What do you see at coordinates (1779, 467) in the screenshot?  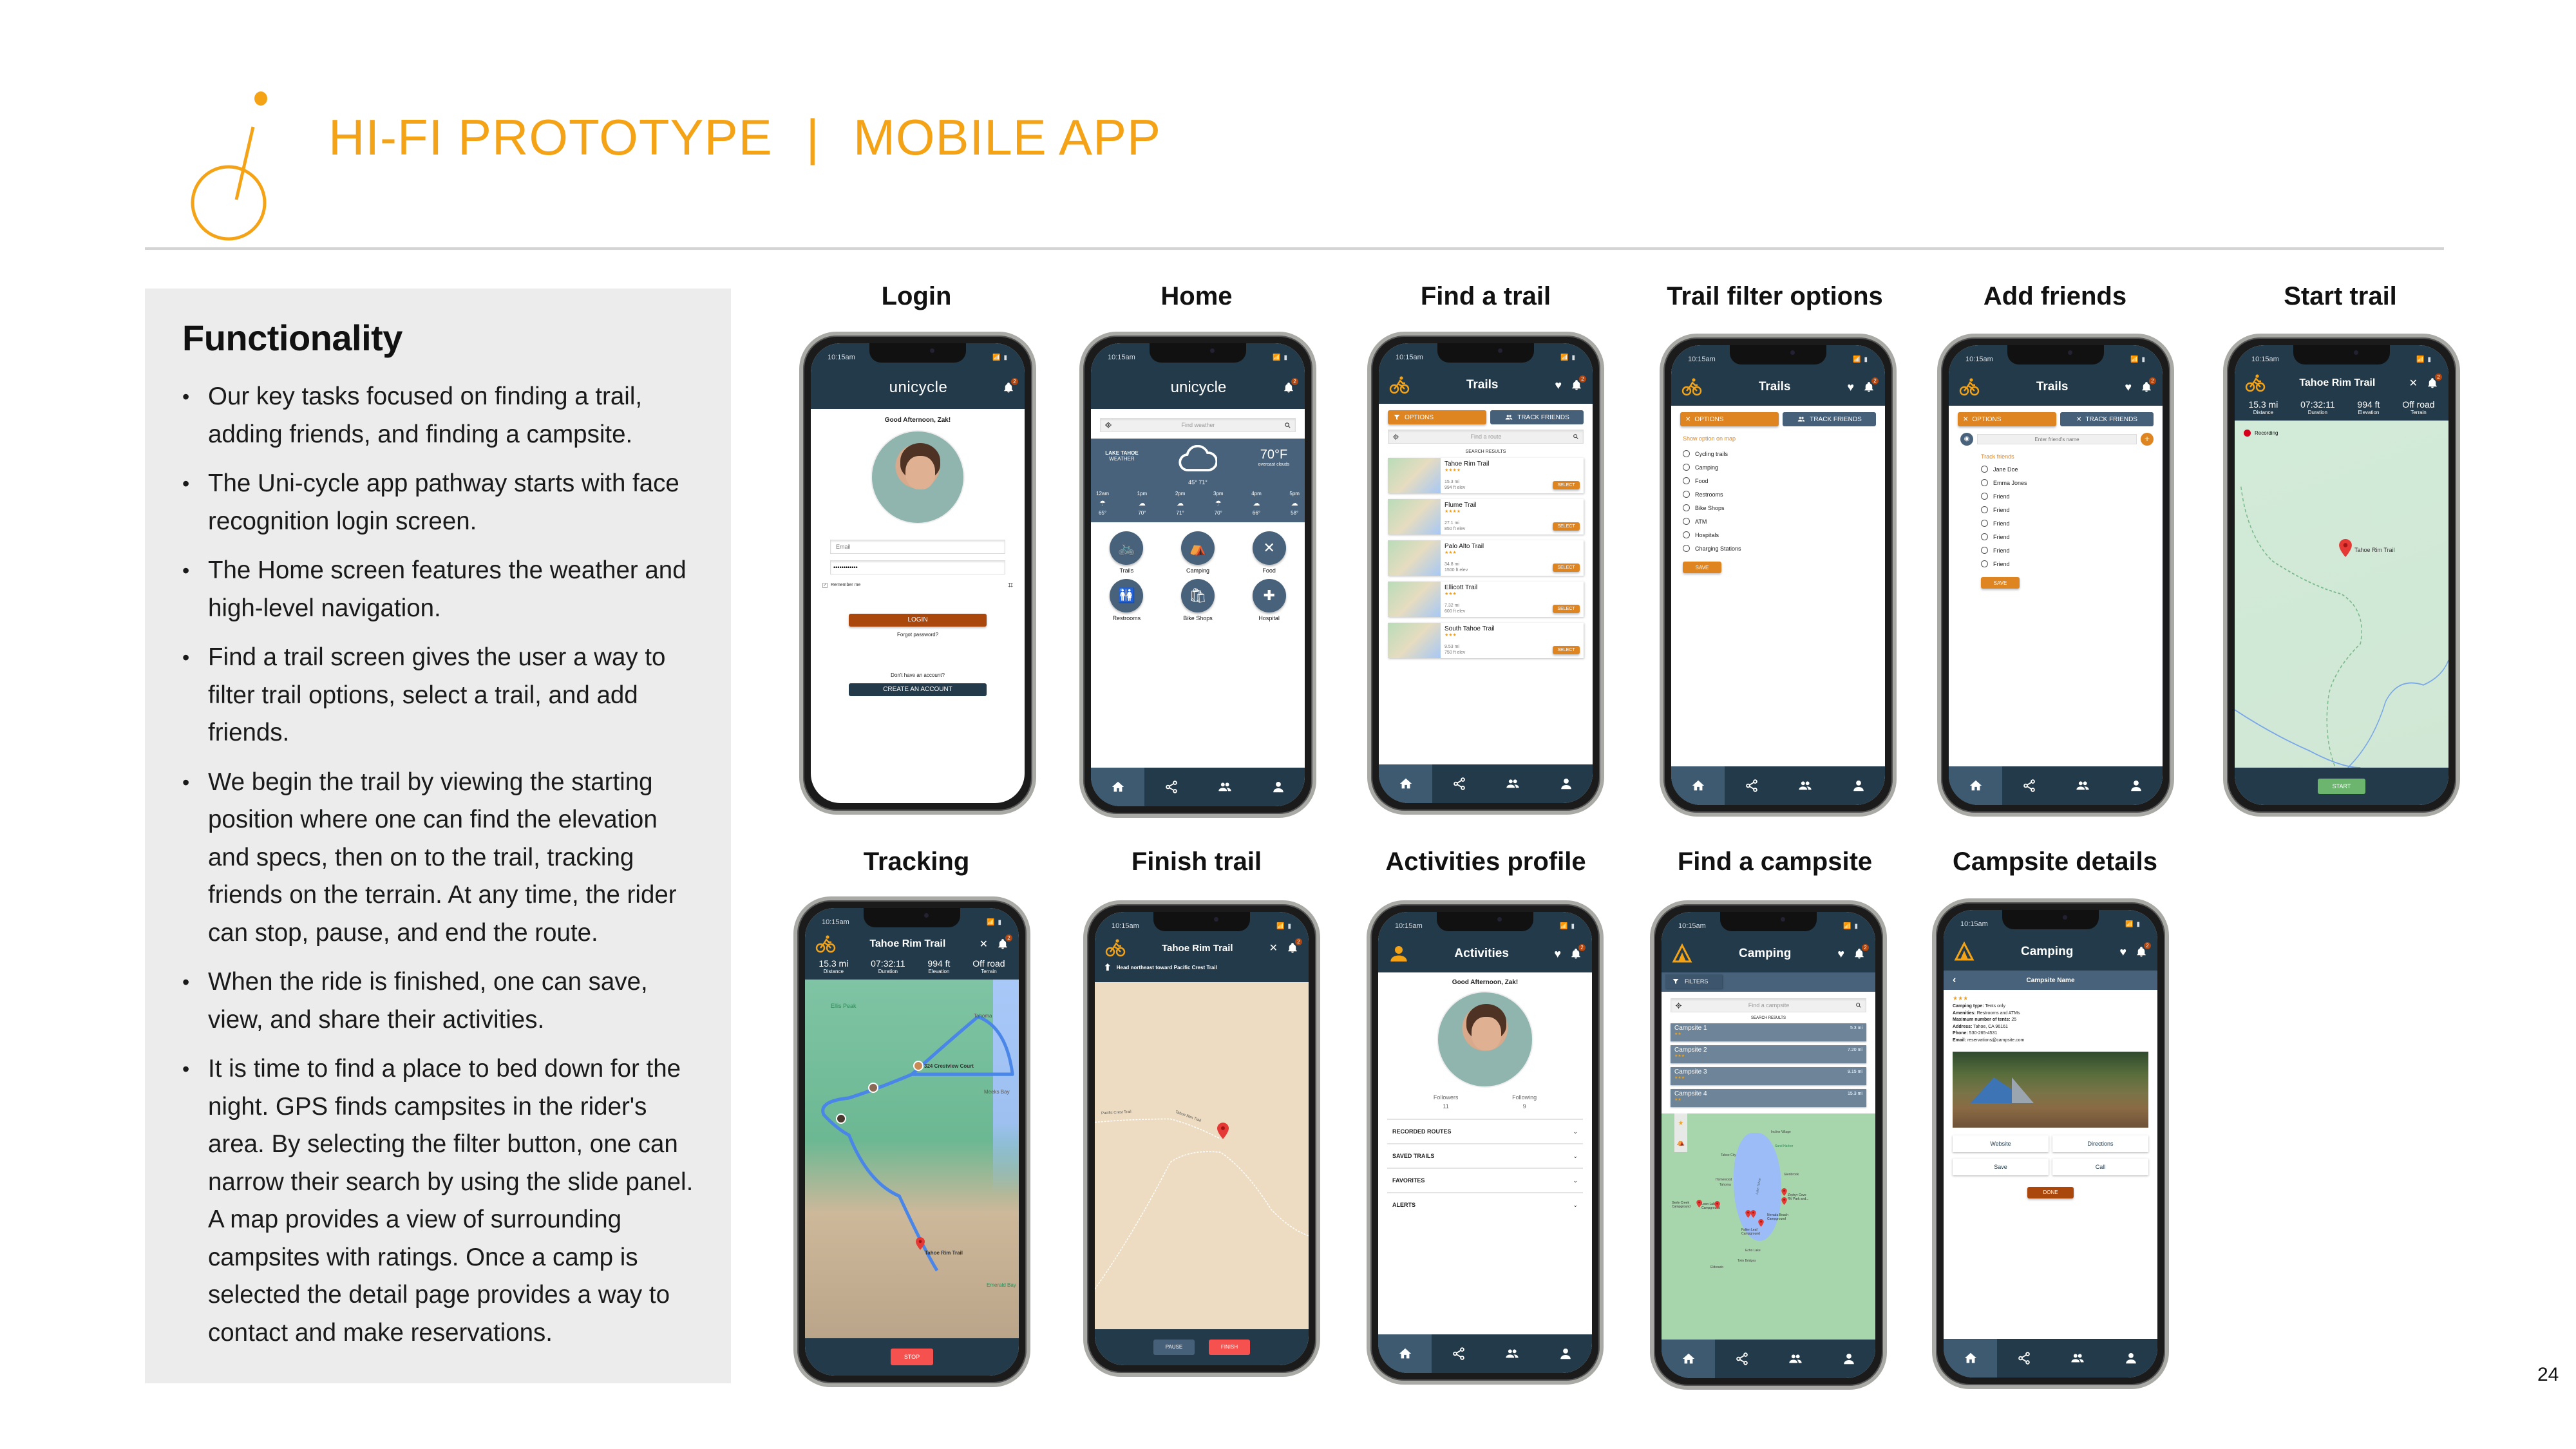 I see `filter-option: Camping` at bounding box center [1779, 467].